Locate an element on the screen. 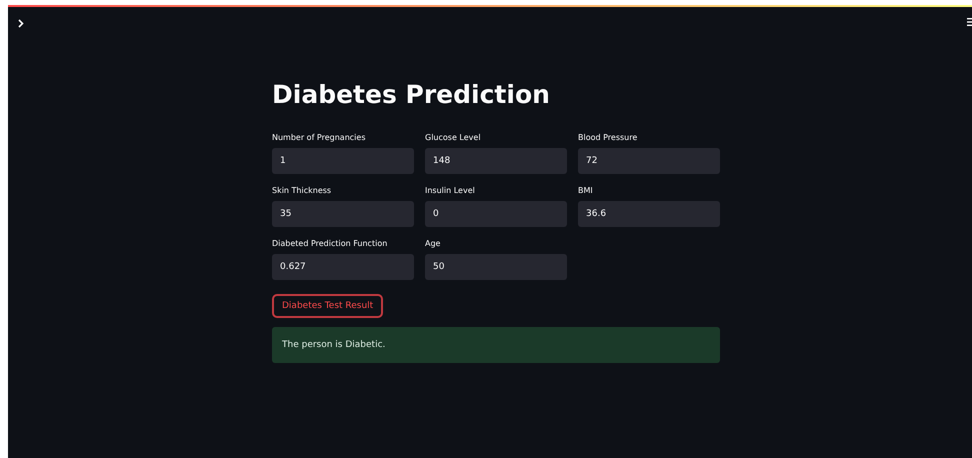 Image resolution: width=972 pixels, height=458 pixels. field-label: Blood Pressure is located at coordinates (608, 137).